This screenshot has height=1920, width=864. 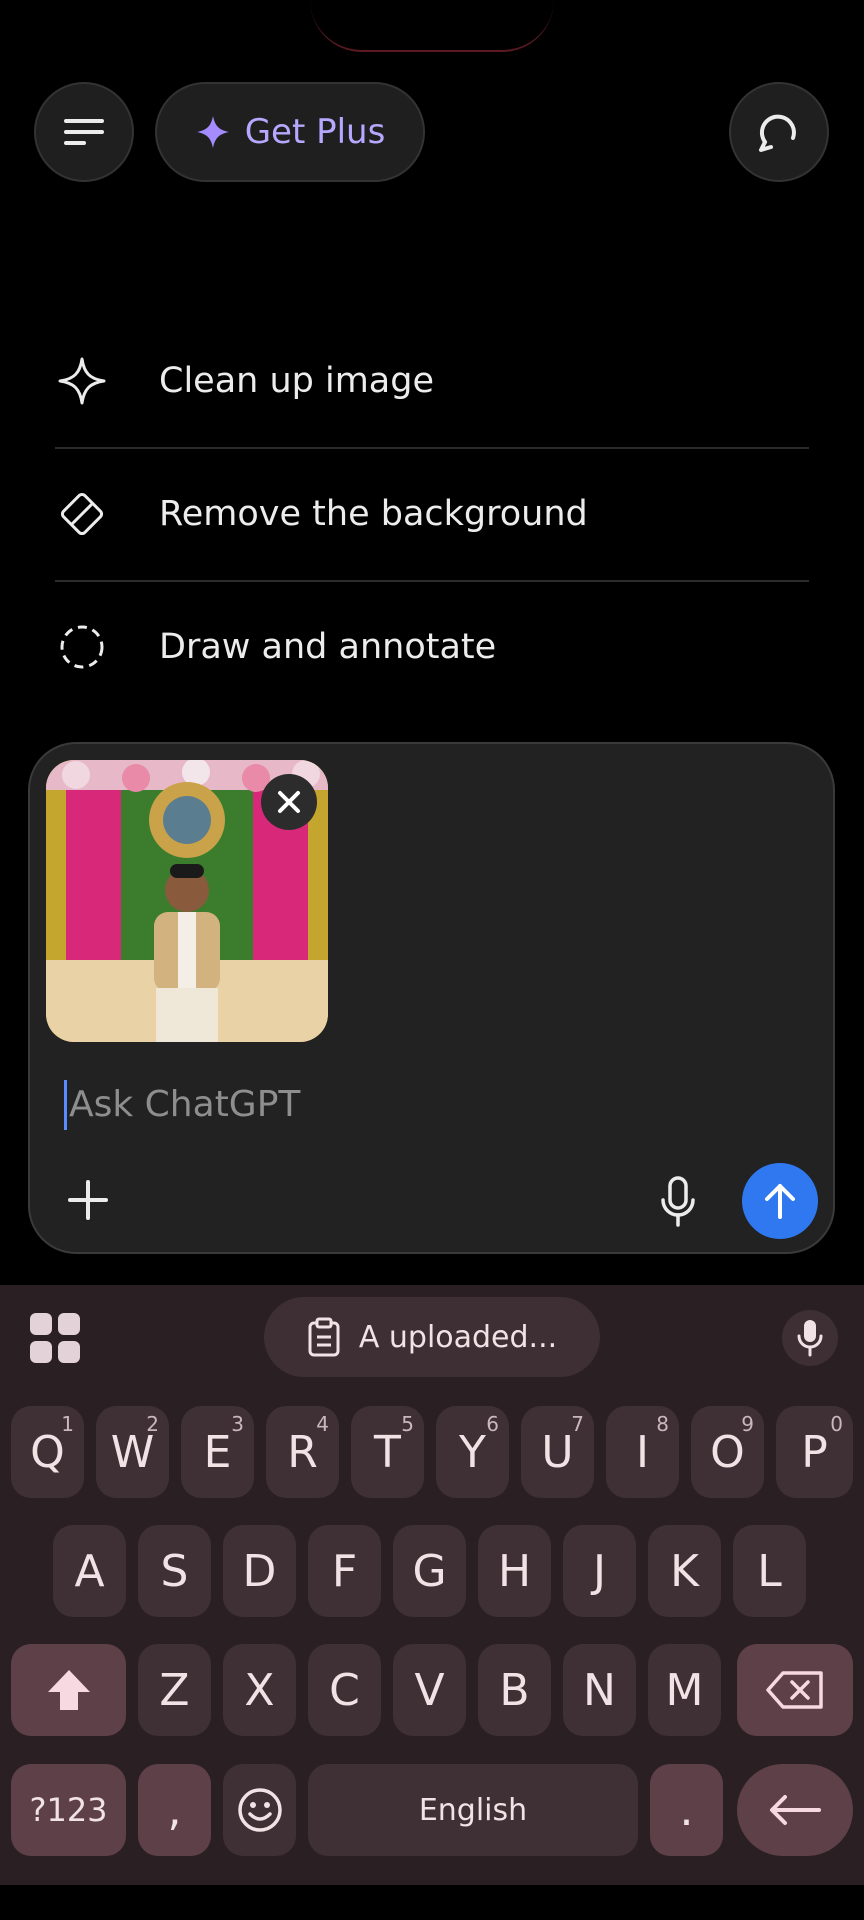 What do you see at coordinates (472, 1452) in the screenshot?
I see `key-y: Y6` at bounding box center [472, 1452].